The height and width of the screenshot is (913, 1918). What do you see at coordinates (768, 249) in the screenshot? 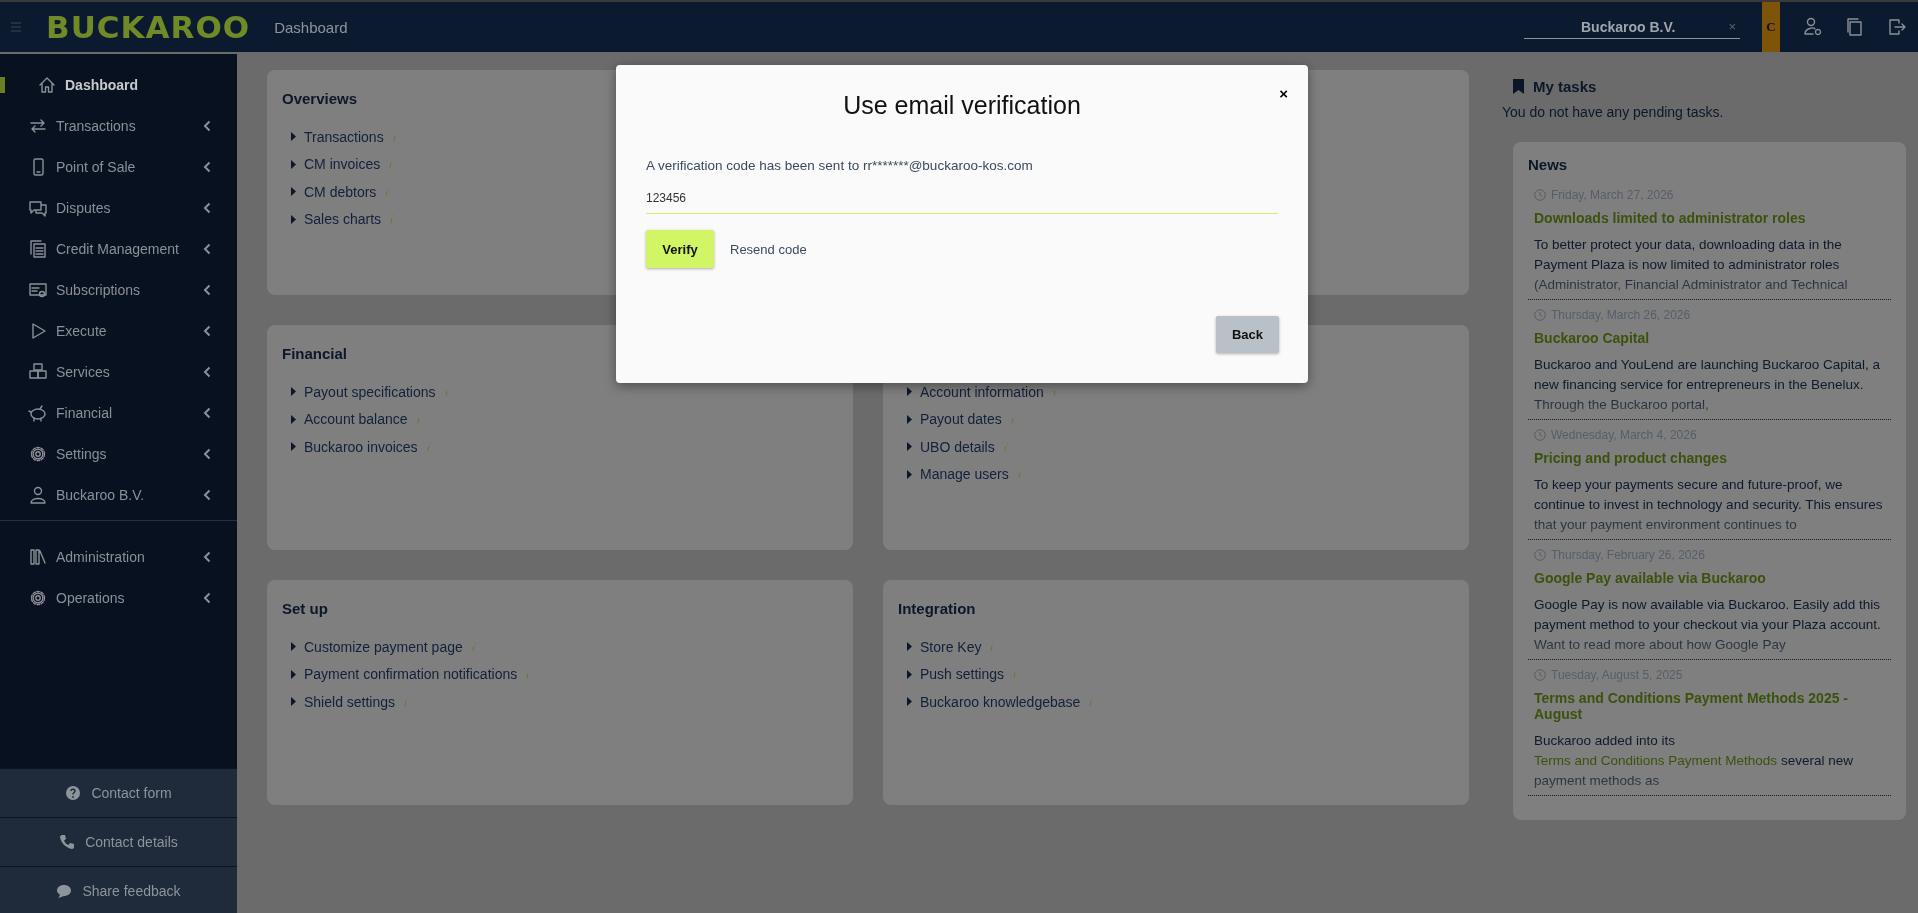
I see `resend-code-link: Resend code` at bounding box center [768, 249].